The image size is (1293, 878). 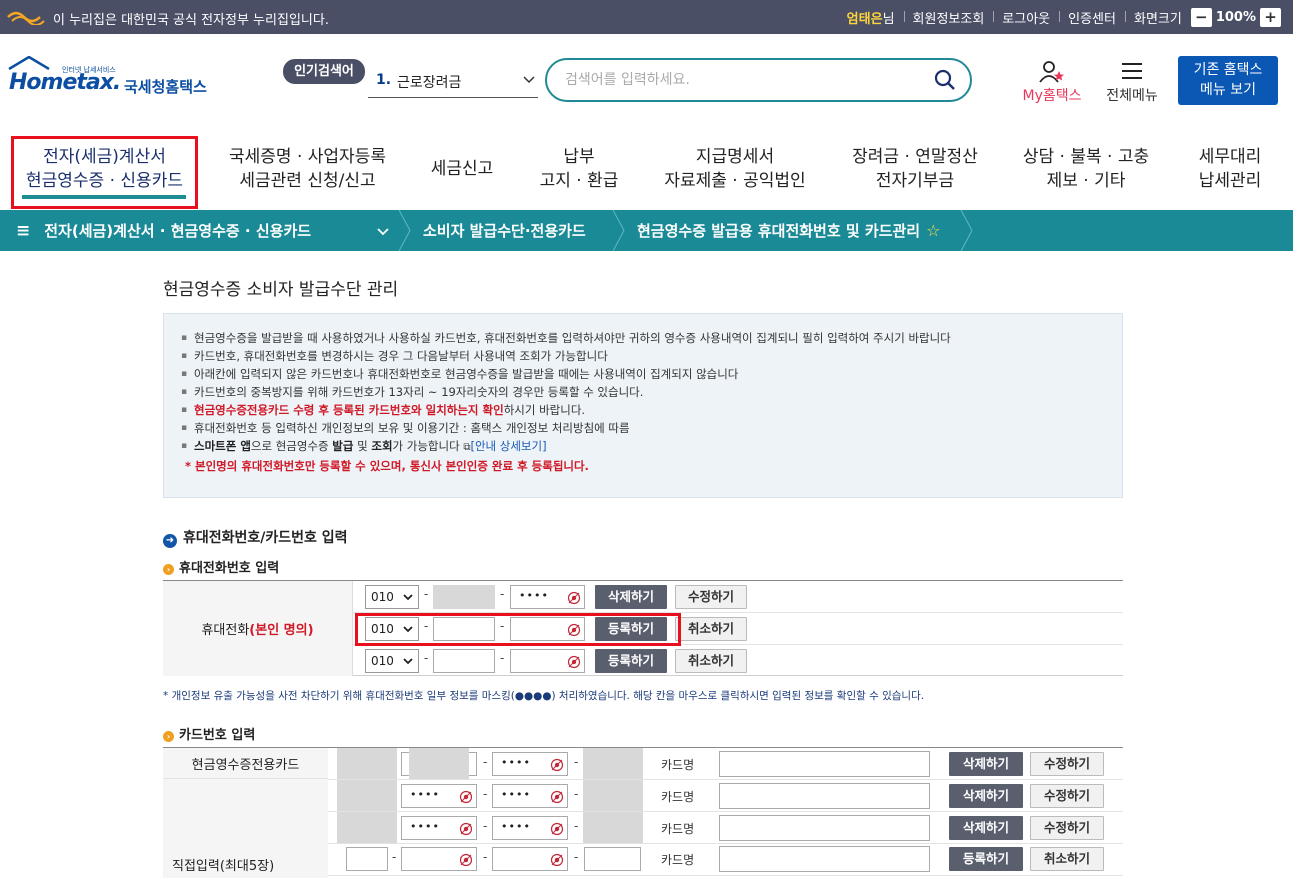 I want to click on search-input, so click(x=740, y=80).